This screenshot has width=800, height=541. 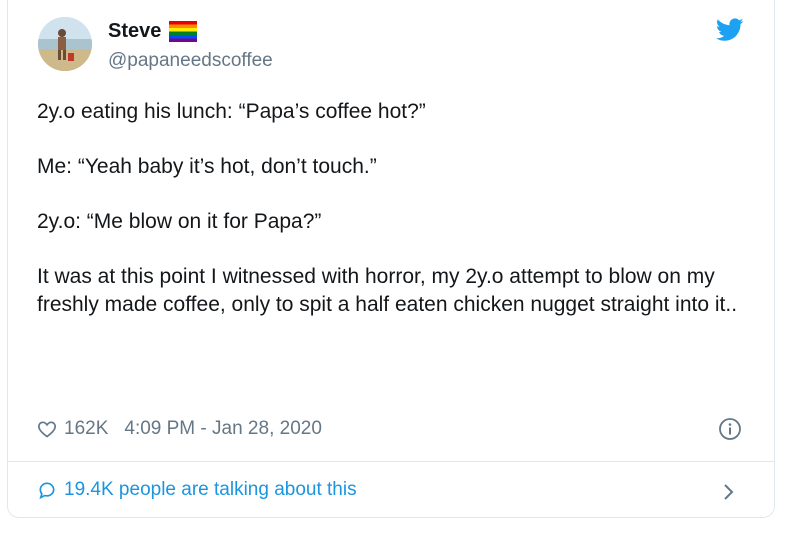 I want to click on display-name: Steve, so click(x=134, y=31).